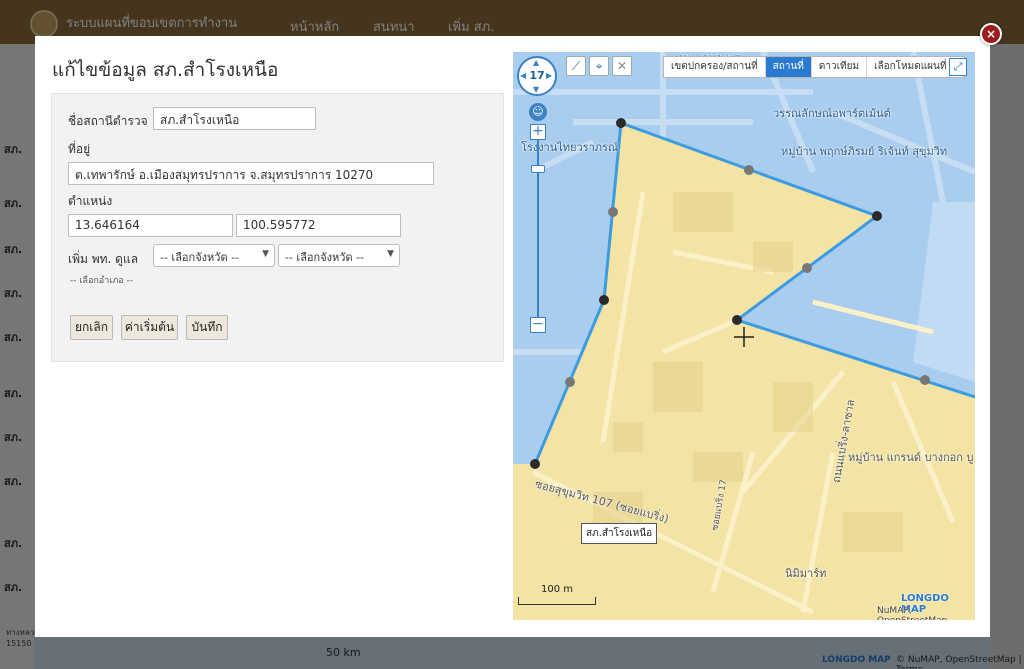 The width and height of the screenshot is (1024, 669). I want to click on zoom-out-button: −, so click(538, 325).